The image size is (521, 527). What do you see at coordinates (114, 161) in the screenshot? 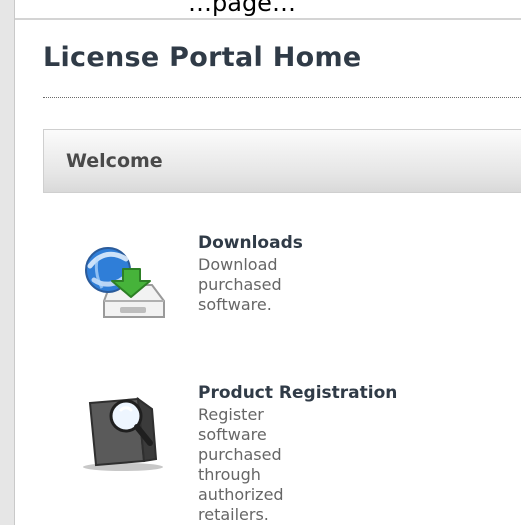
I see `welcome-title: Welcome` at bounding box center [114, 161].